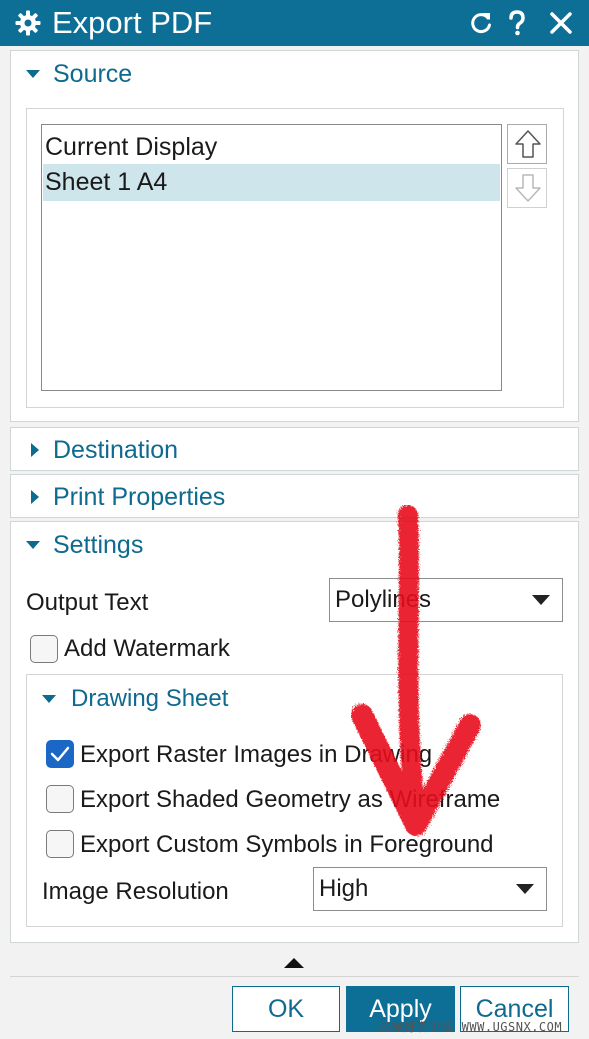  What do you see at coordinates (150, 698) in the screenshot?
I see `drawing-sheet-header-label: Drawing Sheet` at bounding box center [150, 698].